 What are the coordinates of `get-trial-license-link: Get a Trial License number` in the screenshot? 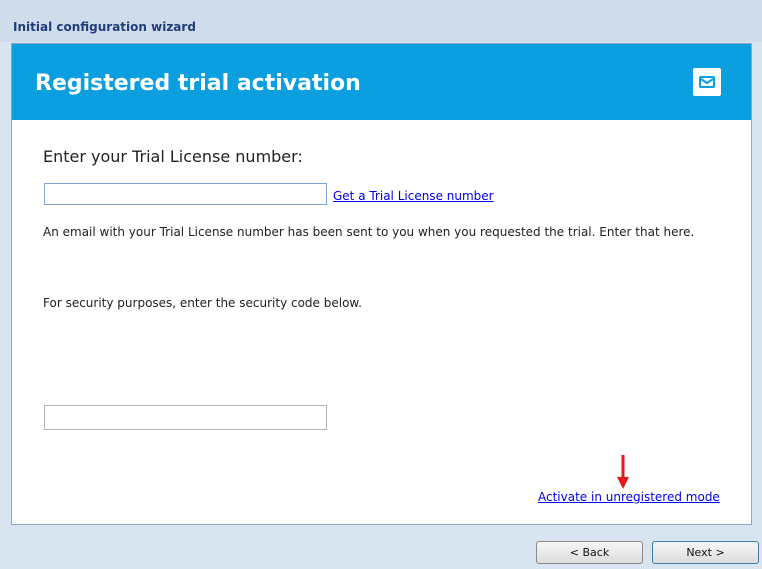 It's located at (413, 196).